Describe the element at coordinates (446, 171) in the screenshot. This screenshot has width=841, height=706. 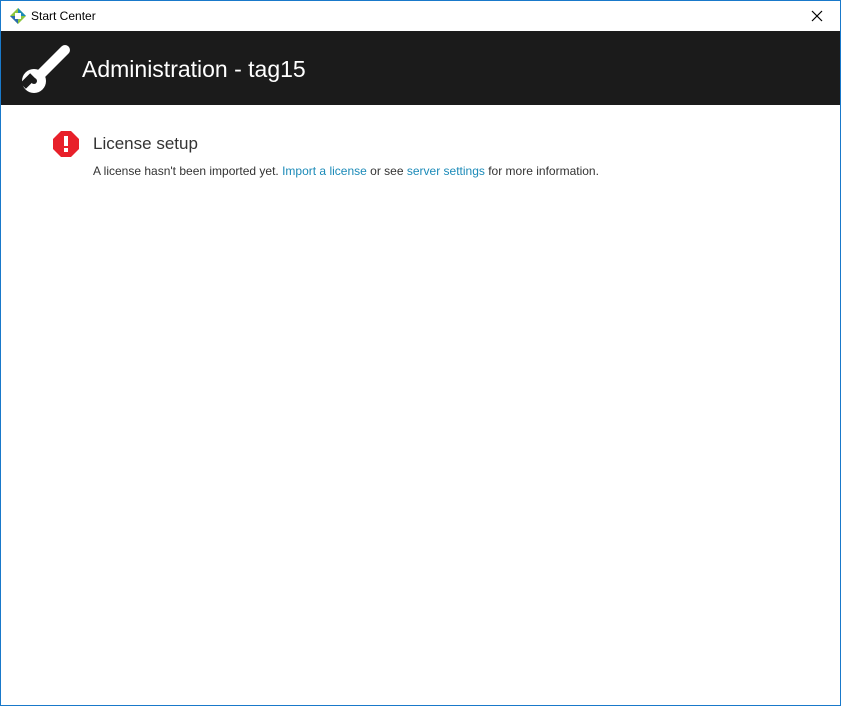
I see `server-settings-link: server settings` at that location.